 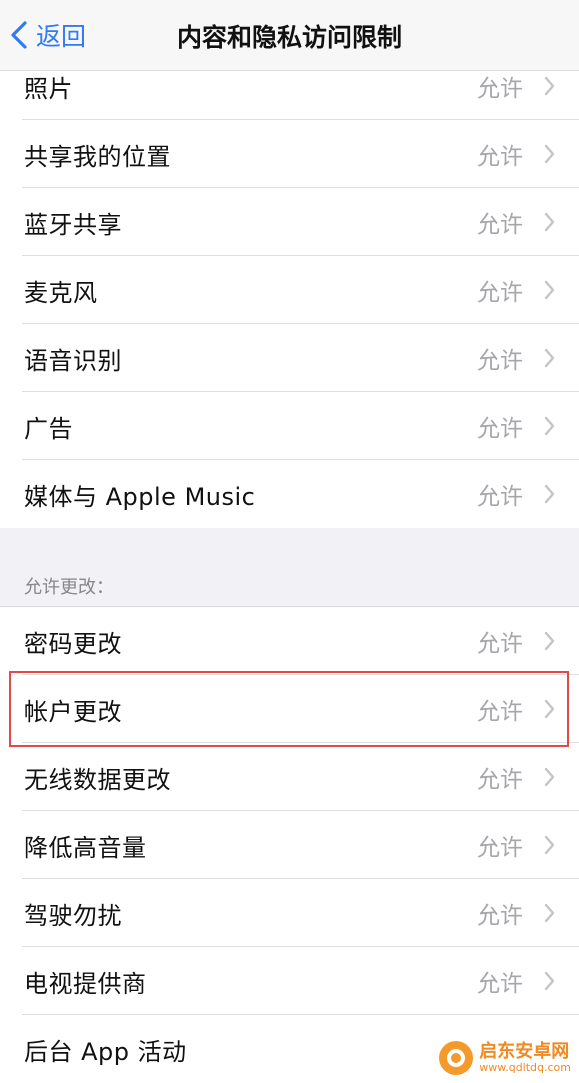 I want to click on row-label: 共享我的位置, so click(x=97, y=156).